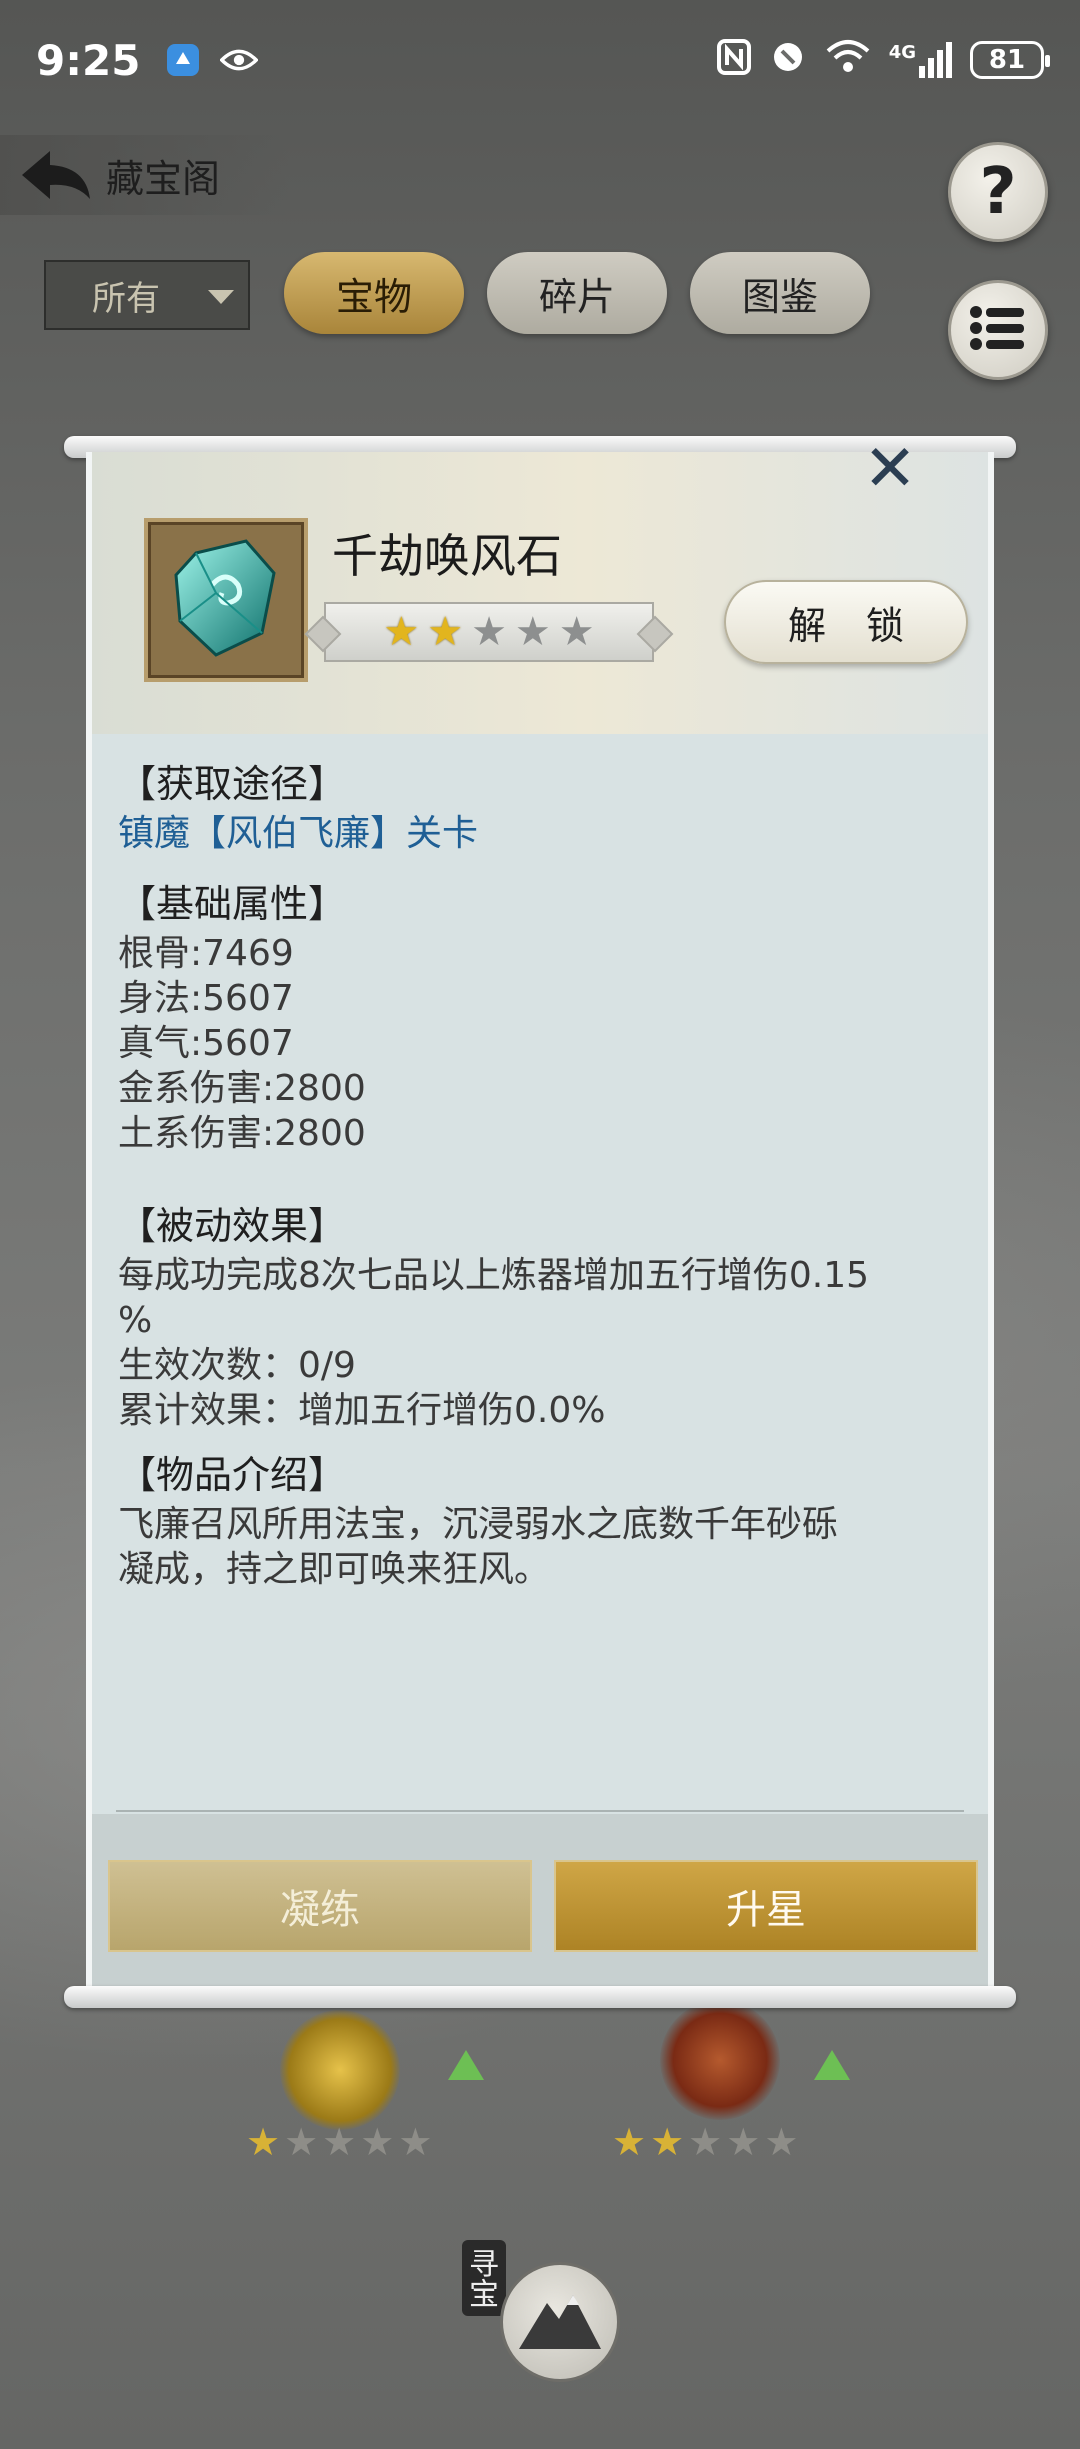 This screenshot has width=1080, height=2449. Describe the element at coordinates (540, 1811) in the screenshot. I see `divider` at that location.